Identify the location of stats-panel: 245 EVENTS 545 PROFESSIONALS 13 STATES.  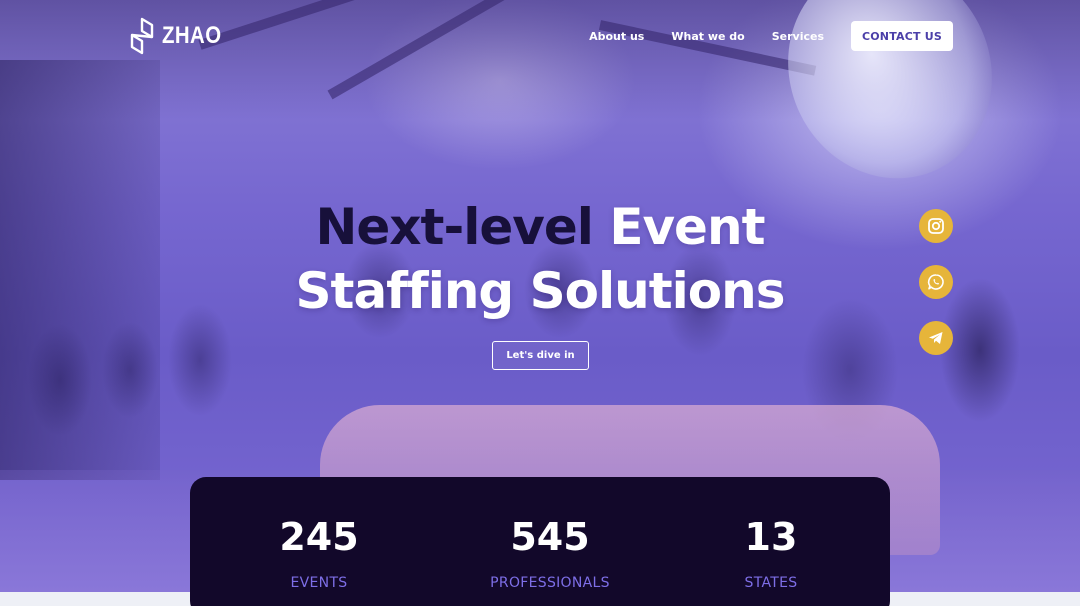
(540, 541).